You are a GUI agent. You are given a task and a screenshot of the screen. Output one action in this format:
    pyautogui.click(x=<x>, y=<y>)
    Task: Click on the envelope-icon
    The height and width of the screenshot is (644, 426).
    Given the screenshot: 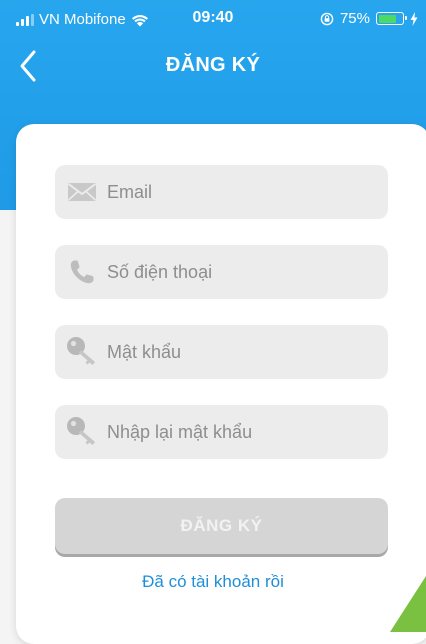 What is the action you would take?
    pyautogui.click(x=82, y=192)
    